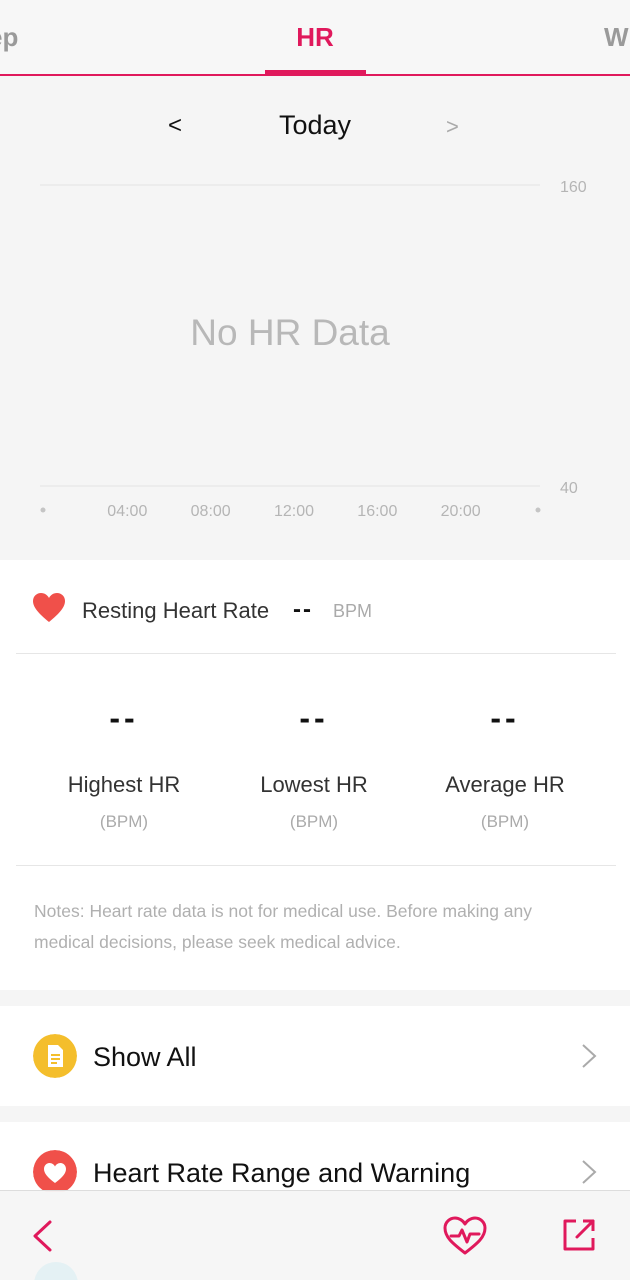 The width and height of the screenshot is (630, 1280). I want to click on y-tick-label: 160, so click(573, 187).